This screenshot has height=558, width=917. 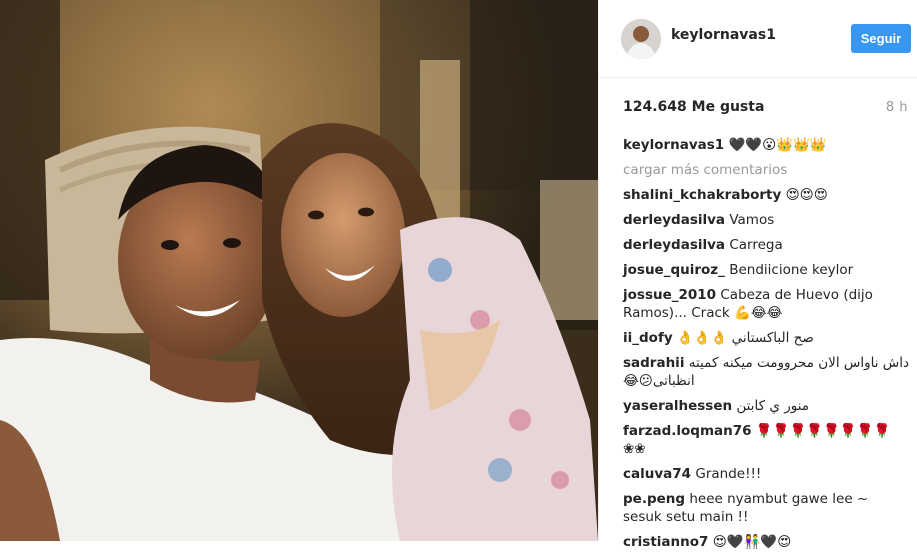 What do you see at coordinates (657, 474) in the screenshot?
I see `comment-username: caluva74` at bounding box center [657, 474].